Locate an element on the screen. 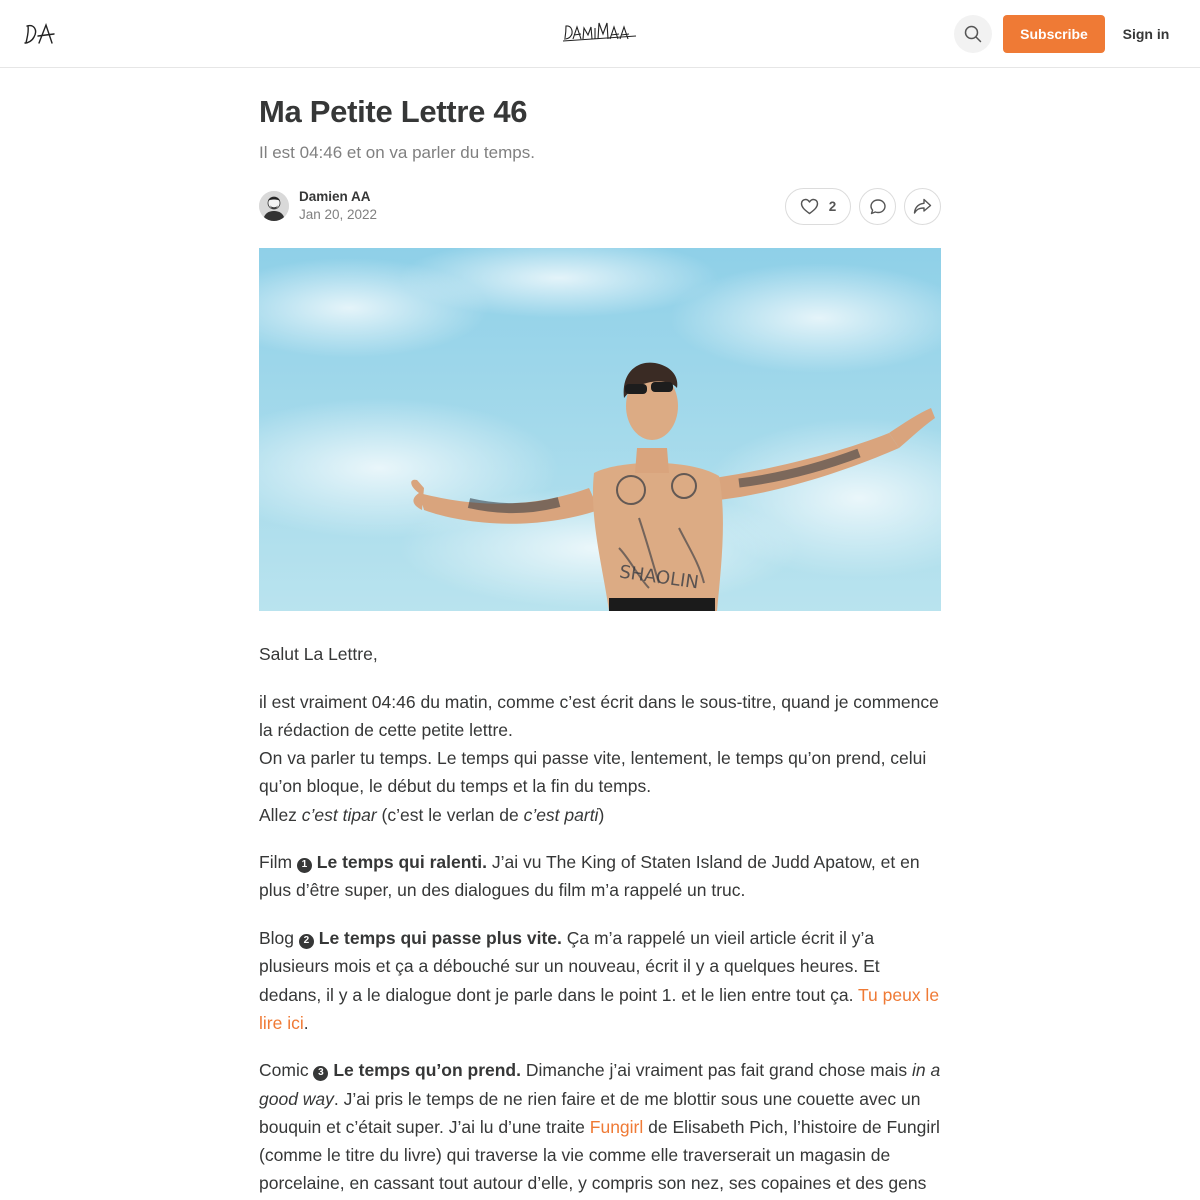 Image resolution: width=1200 pixels, height=1200 pixels. sign-in-link: Sign in is located at coordinates (1146, 34).